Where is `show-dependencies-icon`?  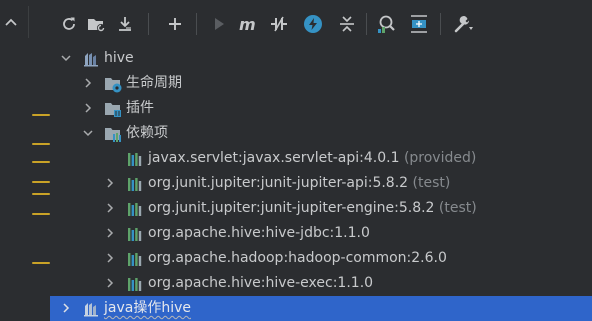 show-dependencies-icon is located at coordinates (419, 24).